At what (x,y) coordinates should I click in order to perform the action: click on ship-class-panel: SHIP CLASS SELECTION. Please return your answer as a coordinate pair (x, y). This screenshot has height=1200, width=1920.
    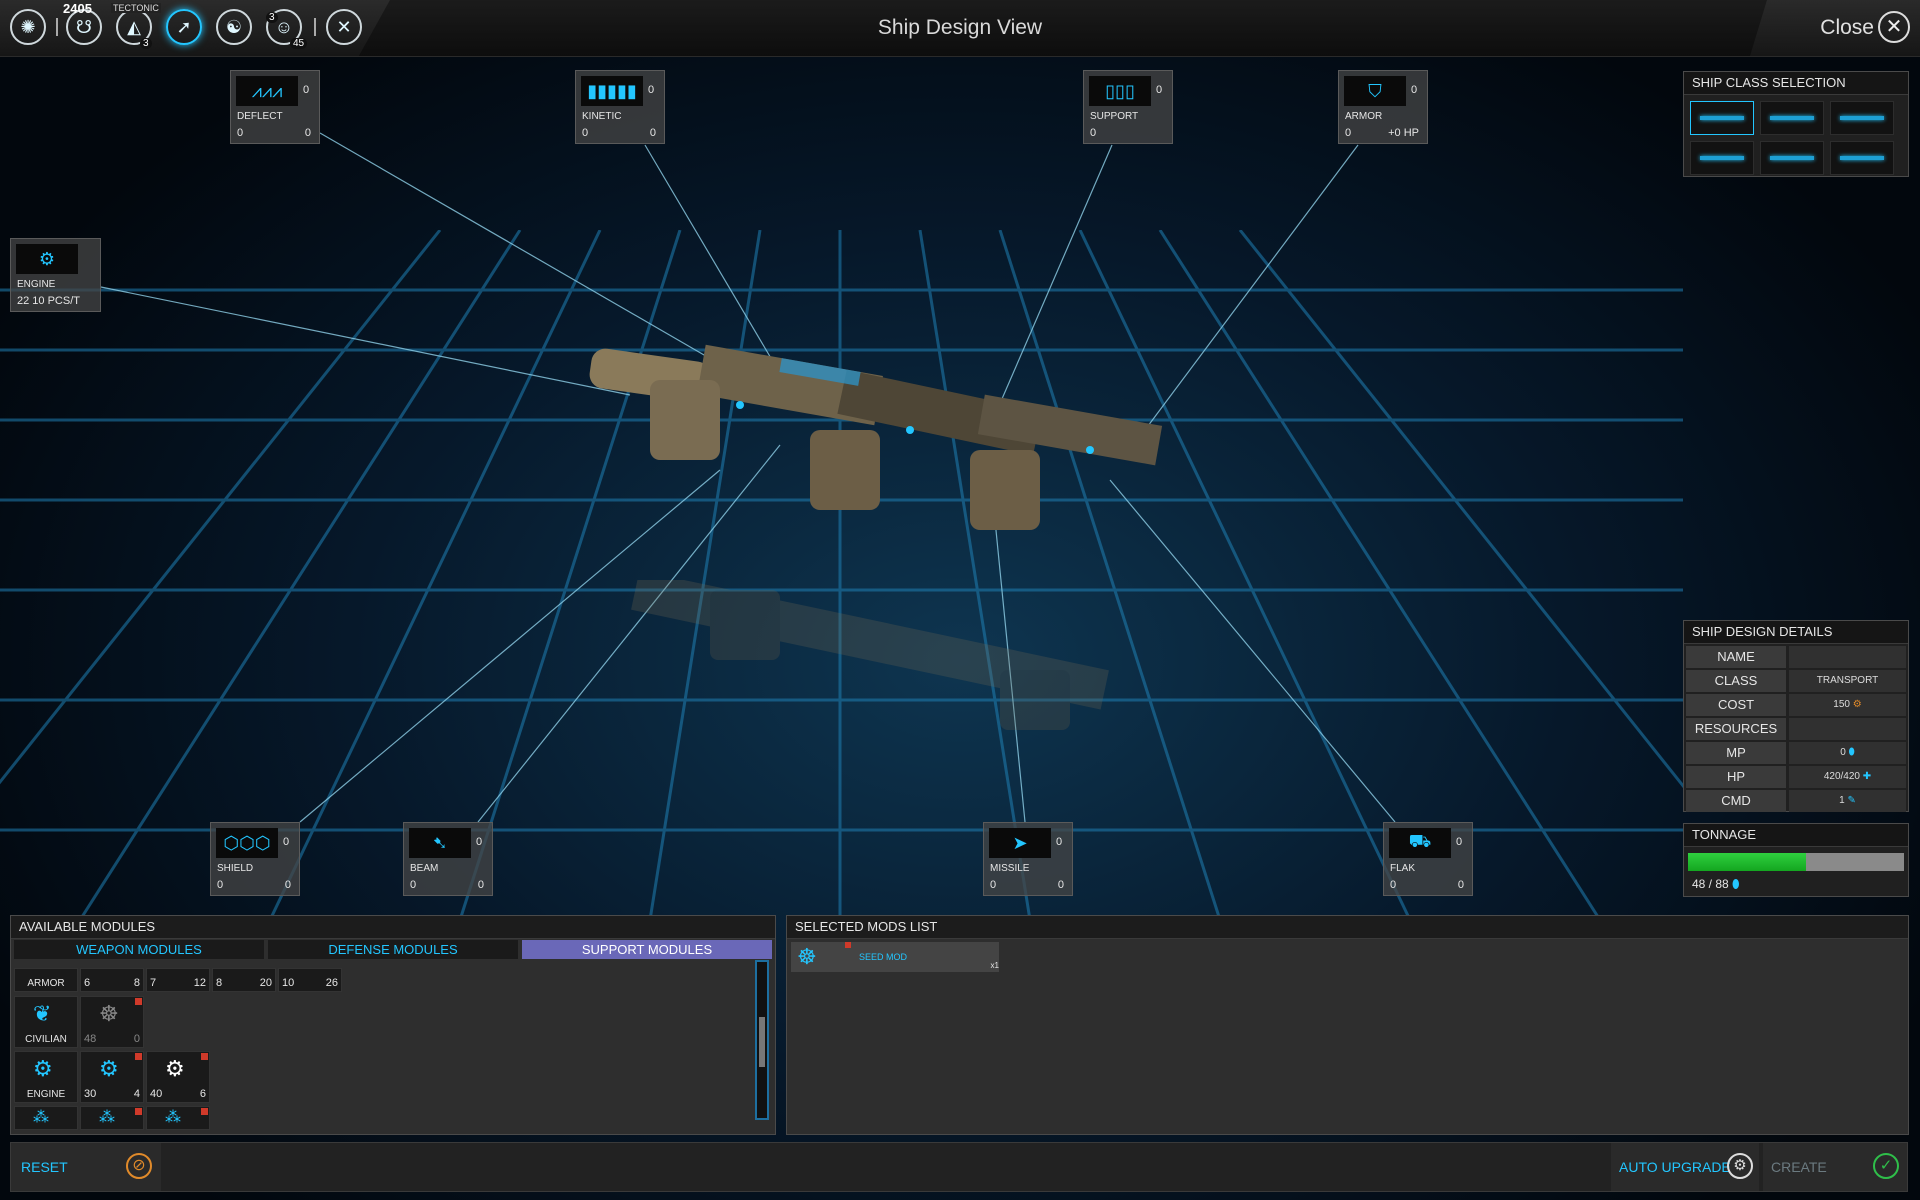
    Looking at the image, I should click on (1796, 124).